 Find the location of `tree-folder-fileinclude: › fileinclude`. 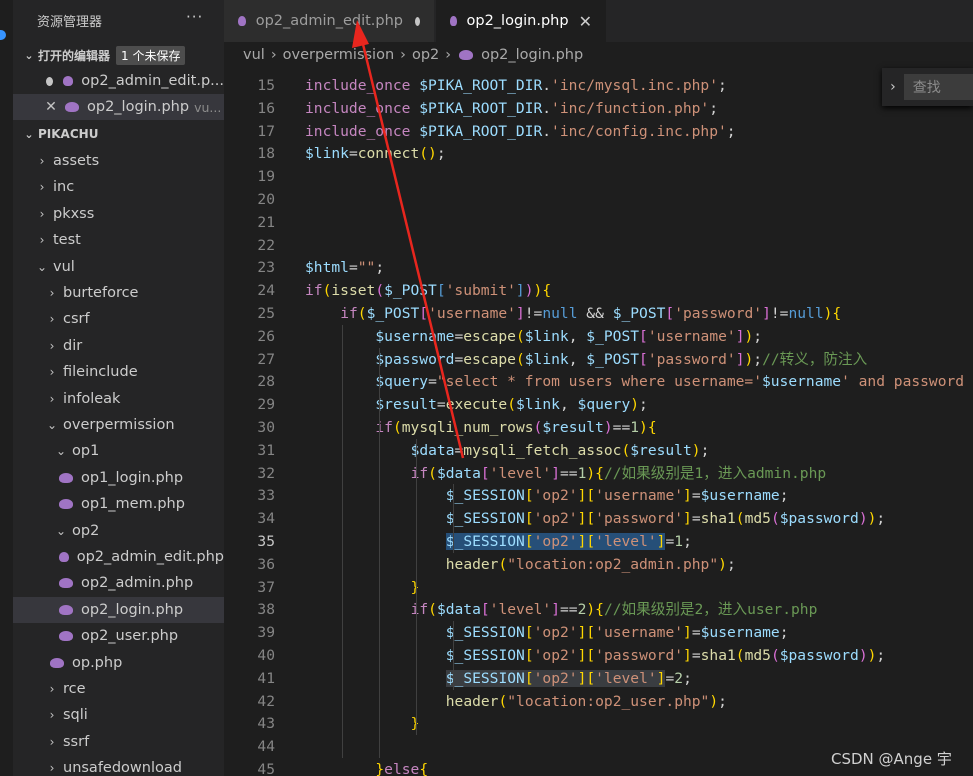

tree-folder-fileinclude: › fileinclude is located at coordinates (118, 372).